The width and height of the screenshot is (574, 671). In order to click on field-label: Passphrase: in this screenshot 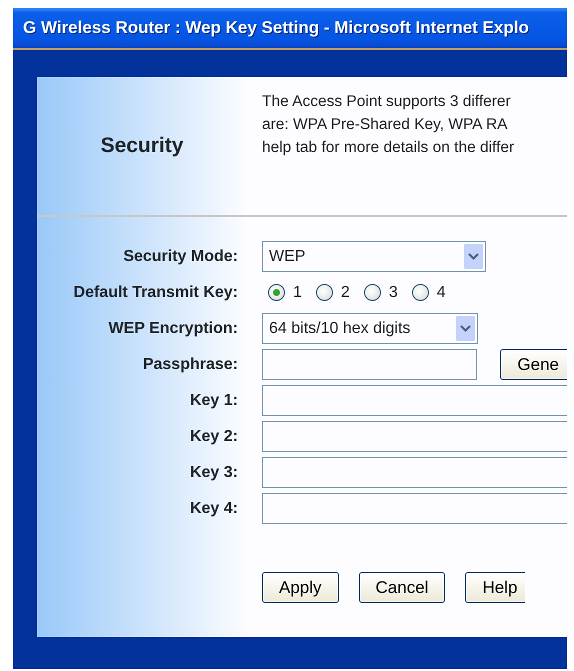, I will do `click(190, 364)`.